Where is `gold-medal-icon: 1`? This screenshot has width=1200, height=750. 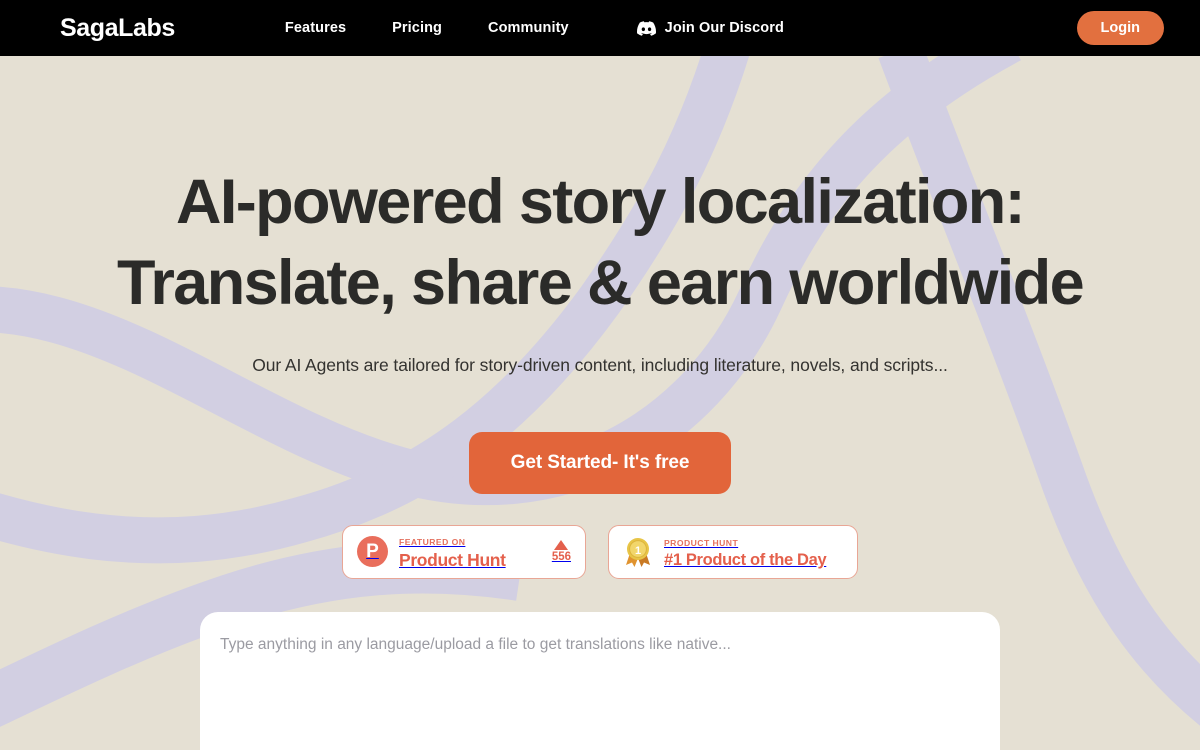
gold-medal-icon: 1 is located at coordinates (638, 552).